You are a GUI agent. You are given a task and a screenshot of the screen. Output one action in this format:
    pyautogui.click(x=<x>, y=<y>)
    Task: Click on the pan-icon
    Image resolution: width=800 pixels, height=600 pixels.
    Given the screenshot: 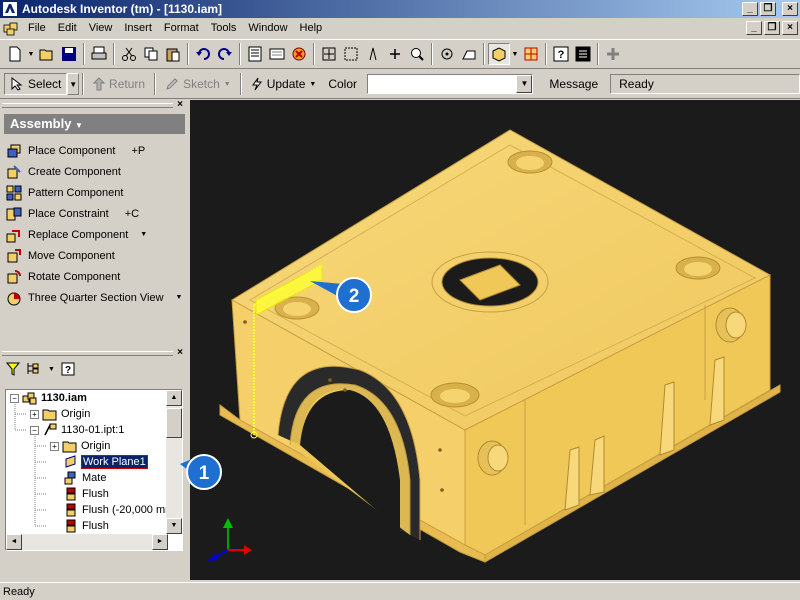 What is the action you would take?
    pyautogui.click(x=395, y=54)
    